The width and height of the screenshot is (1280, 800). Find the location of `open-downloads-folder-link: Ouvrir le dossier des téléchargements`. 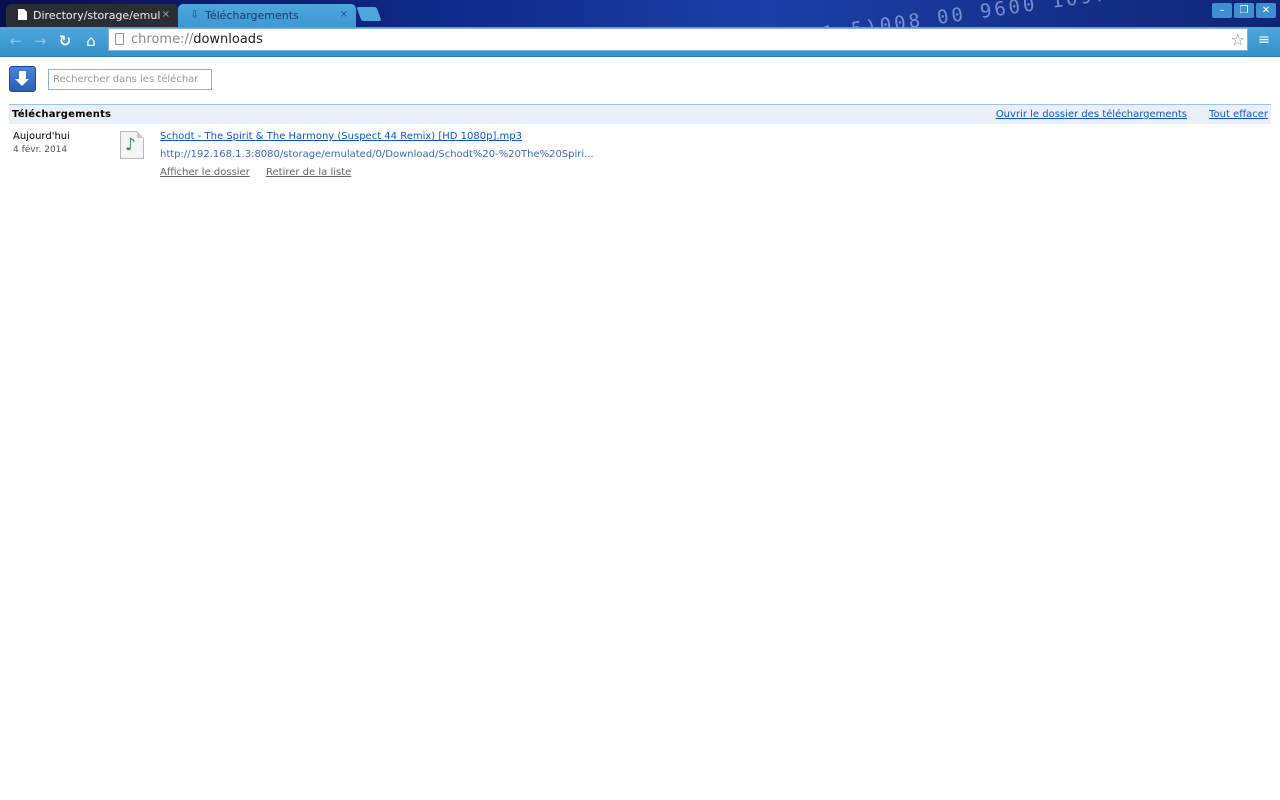

open-downloads-folder-link: Ouvrir le dossier des téléchargements is located at coordinates (1091, 114).